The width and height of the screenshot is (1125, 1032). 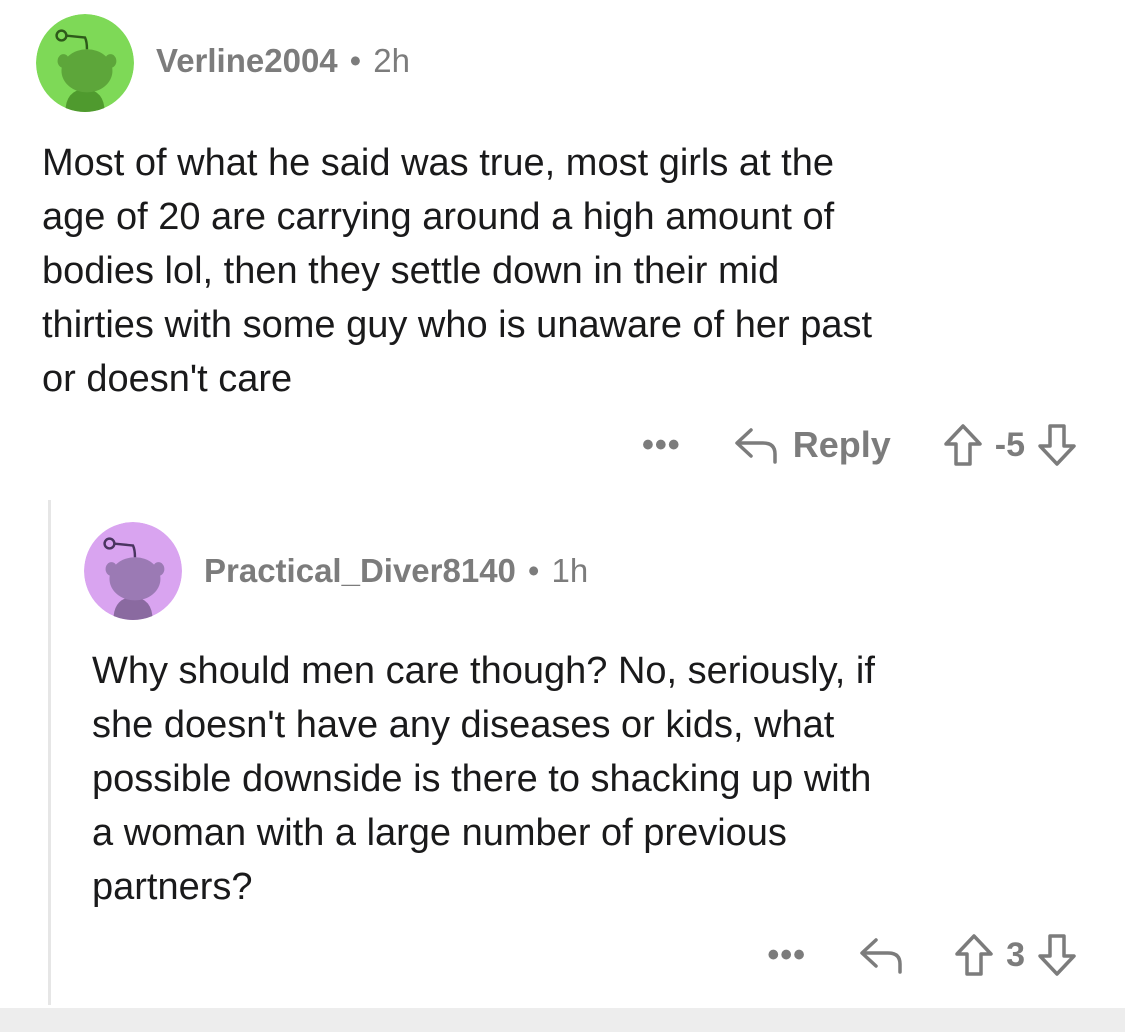 What do you see at coordinates (922, 955) in the screenshot?
I see `comment-actions: ••• 3` at bounding box center [922, 955].